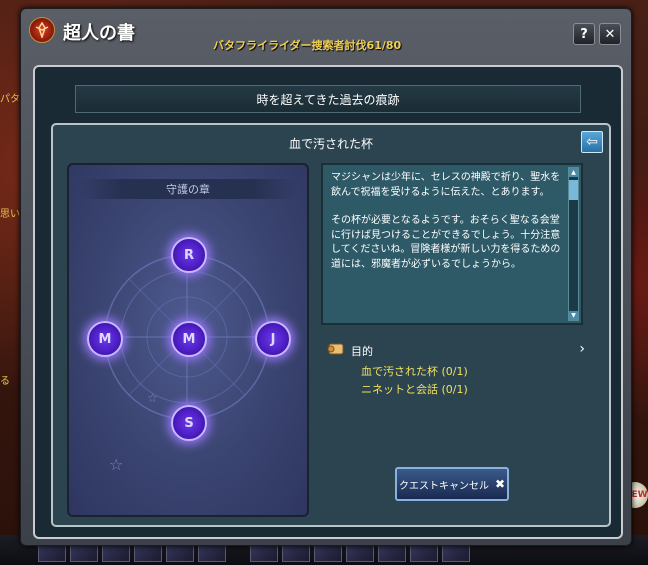  I want to click on window-title: 超人の書, so click(99, 33).